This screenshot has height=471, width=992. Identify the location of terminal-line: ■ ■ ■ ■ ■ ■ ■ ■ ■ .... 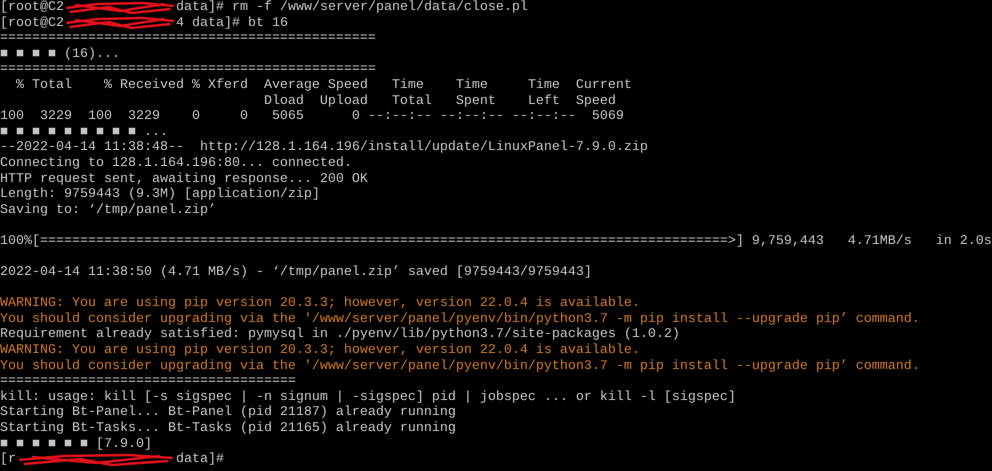
(84, 132).